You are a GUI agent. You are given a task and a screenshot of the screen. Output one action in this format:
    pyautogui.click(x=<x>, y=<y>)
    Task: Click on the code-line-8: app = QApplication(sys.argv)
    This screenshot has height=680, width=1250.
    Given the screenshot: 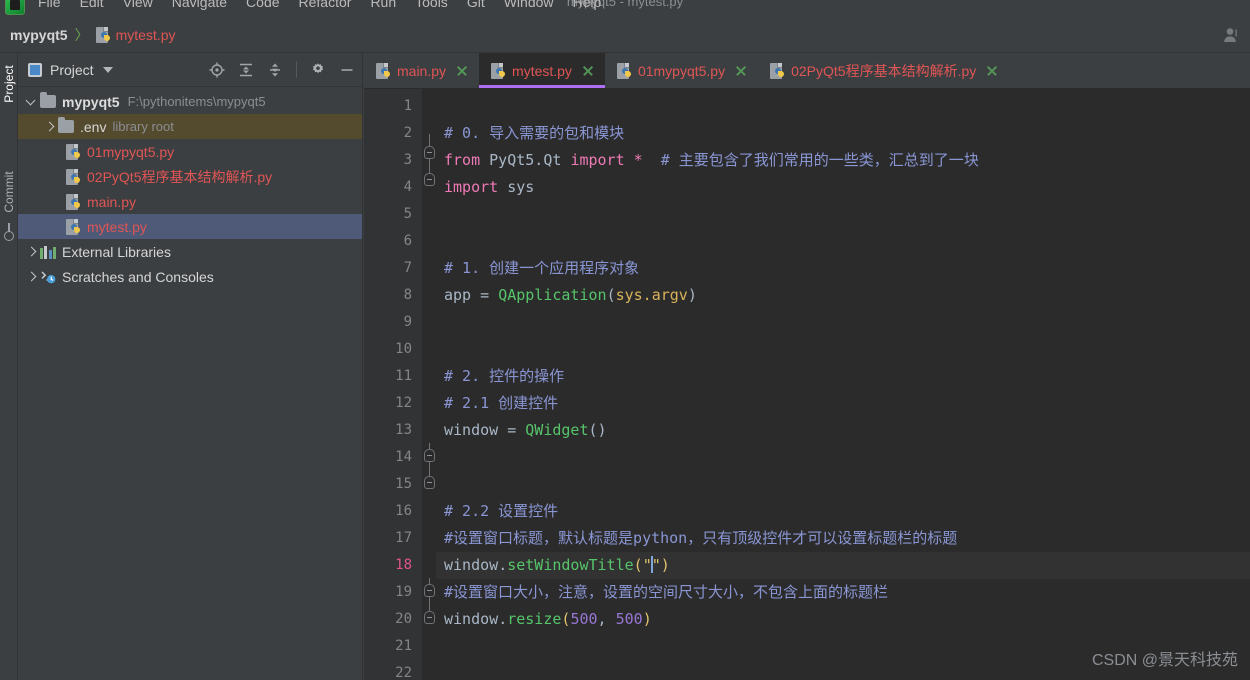 What is the action you would take?
    pyautogui.click(x=843, y=295)
    